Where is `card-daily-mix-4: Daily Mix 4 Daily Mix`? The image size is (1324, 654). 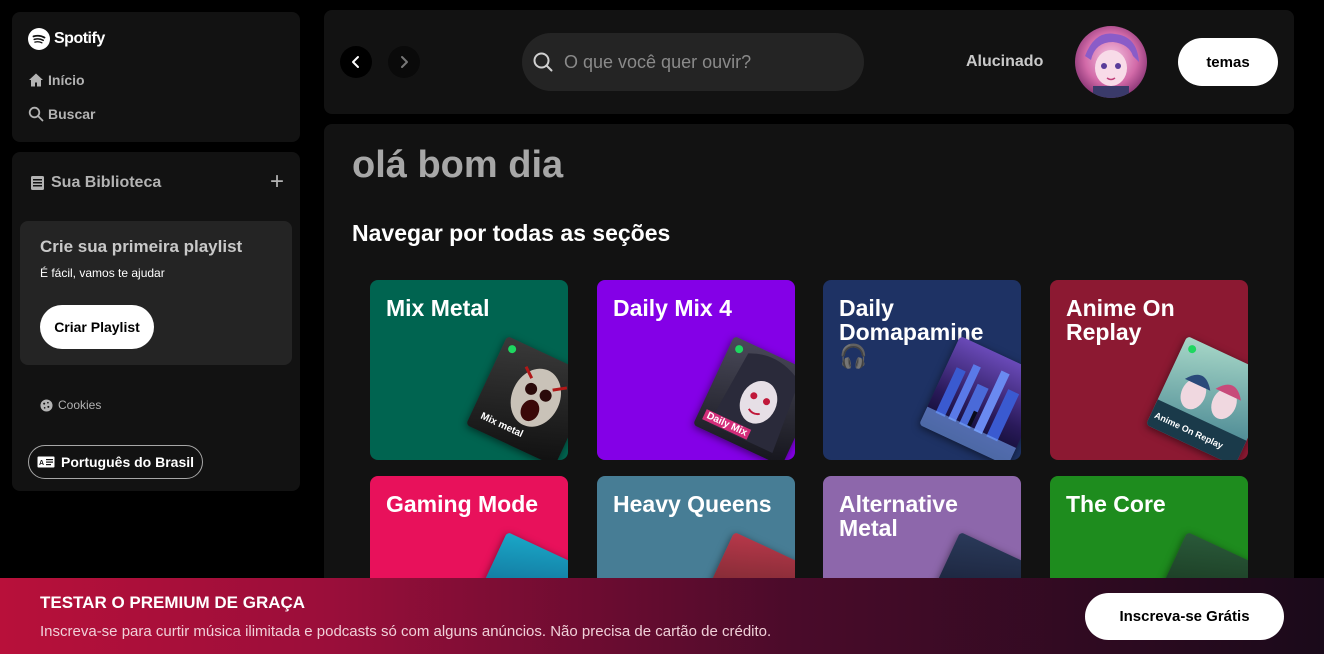 card-daily-mix-4: Daily Mix 4 Daily Mix is located at coordinates (696, 370).